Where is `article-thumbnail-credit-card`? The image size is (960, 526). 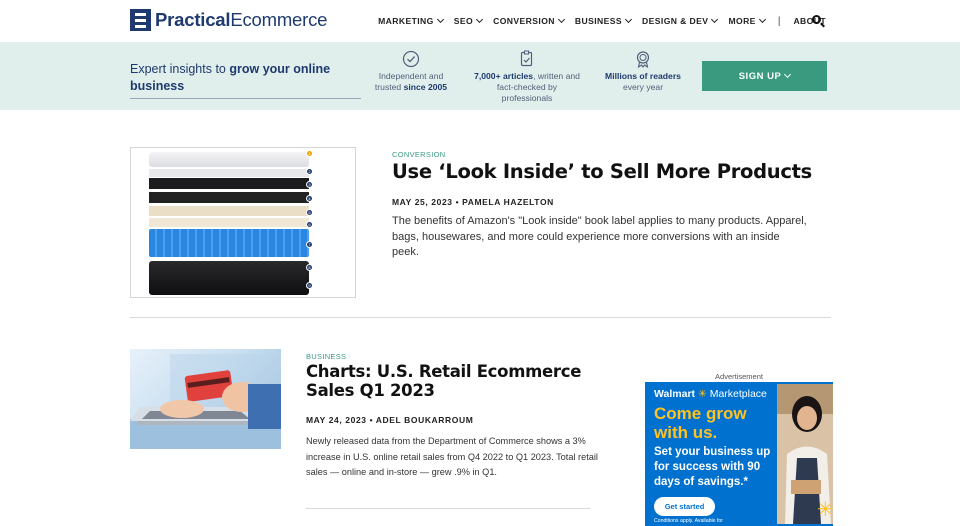 article-thumbnail-credit-card is located at coordinates (205, 399).